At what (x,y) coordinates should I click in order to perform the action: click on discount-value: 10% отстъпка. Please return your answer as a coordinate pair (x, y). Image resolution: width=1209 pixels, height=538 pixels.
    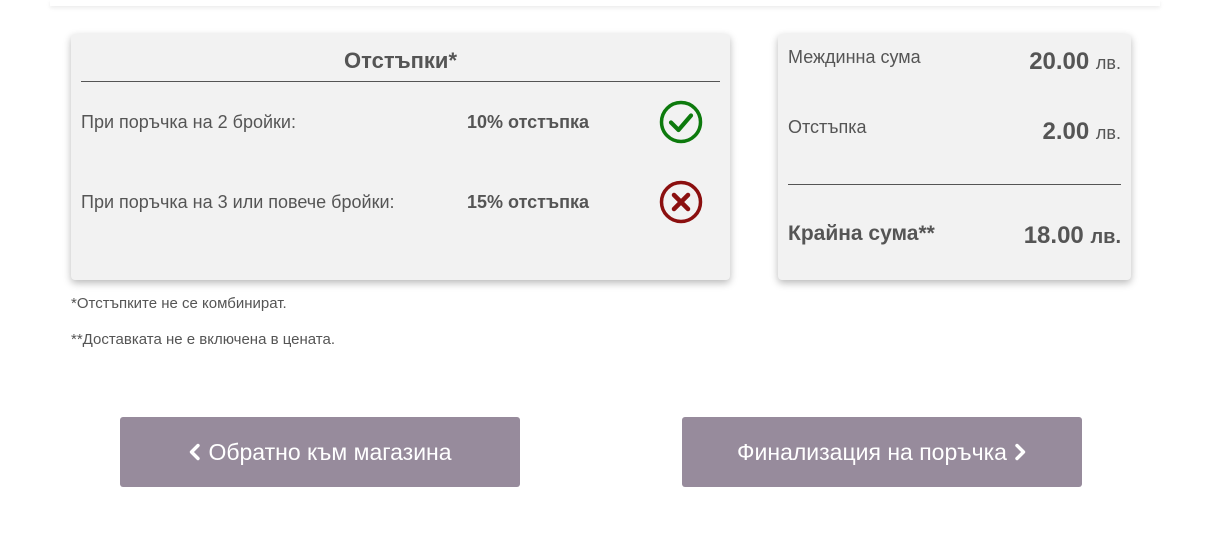
    Looking at the image, I should click on (528, 122).